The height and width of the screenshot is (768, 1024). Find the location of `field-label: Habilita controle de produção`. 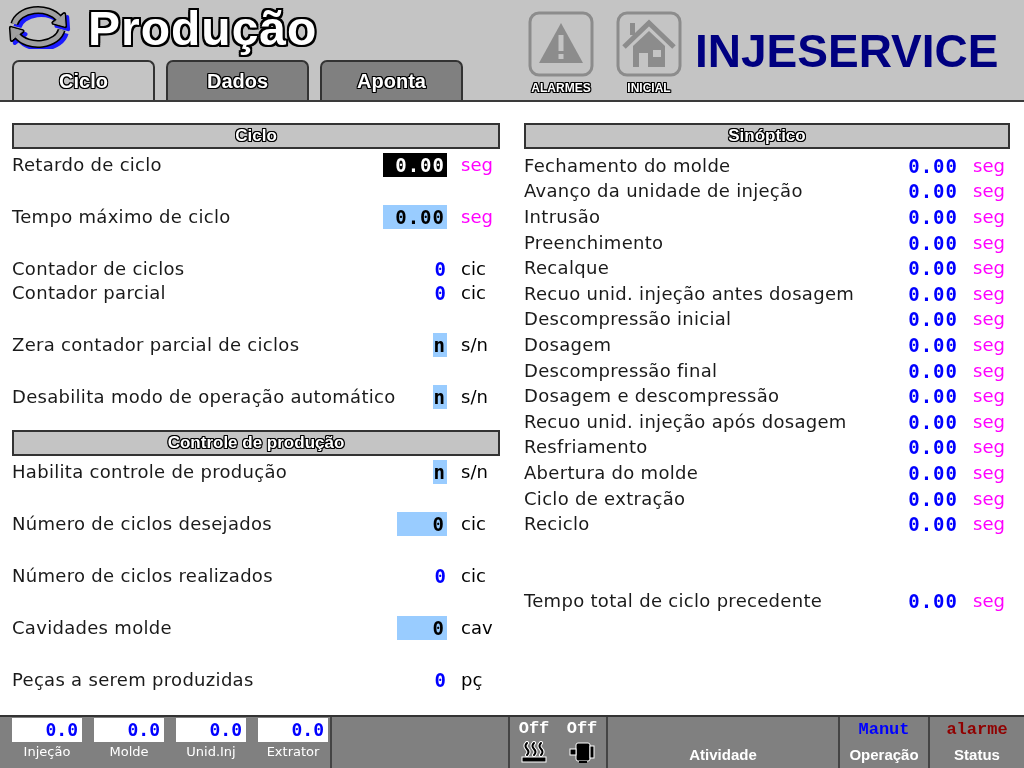

field-label: Habilita controle de produção is located at coordinates (150, 472).